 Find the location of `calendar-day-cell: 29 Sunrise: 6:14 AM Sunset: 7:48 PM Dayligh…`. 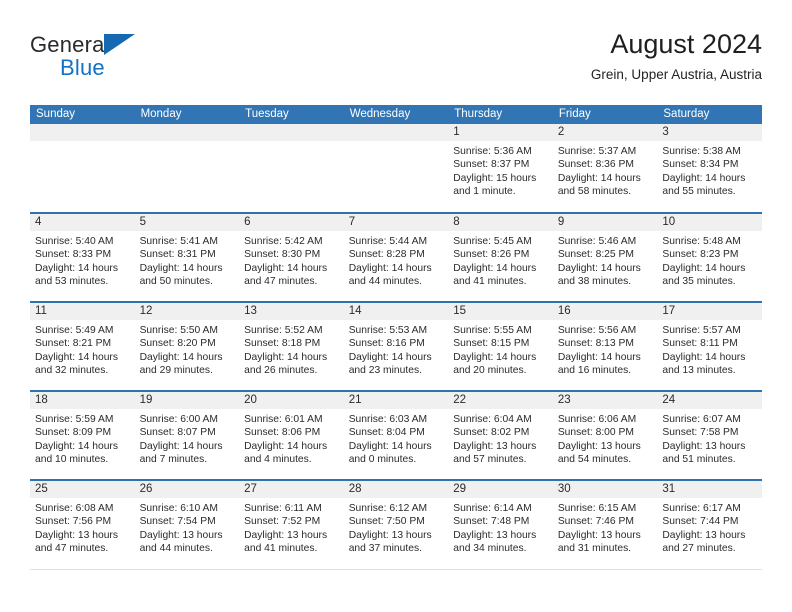

calendar-day-cell: 29 Sunrise: 6:14 AM Sunset: 7:48 PM Dayligh… is located at coordinates (500, 524).